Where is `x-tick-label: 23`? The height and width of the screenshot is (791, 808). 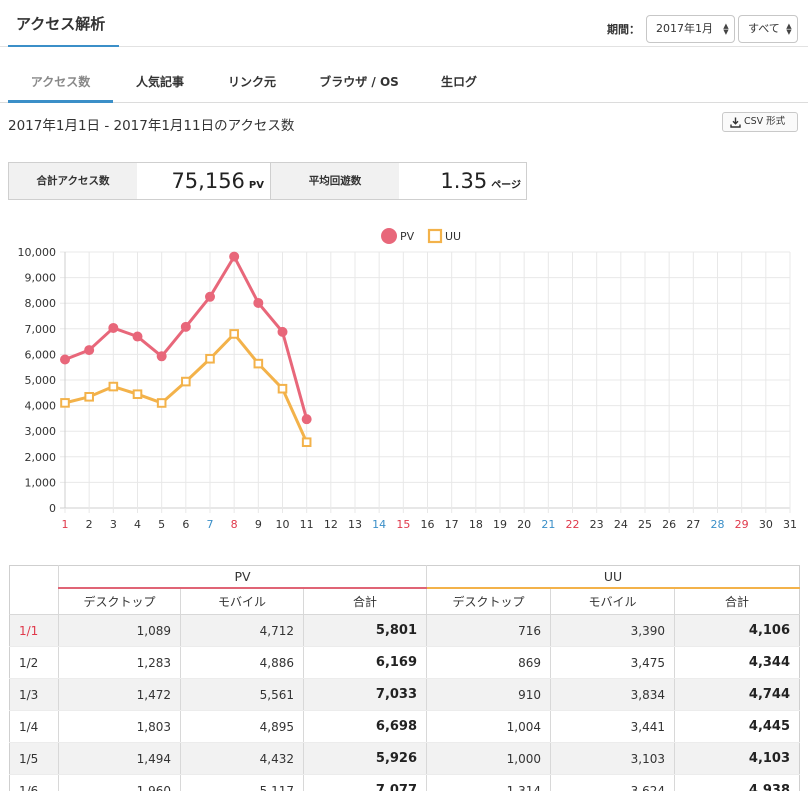
x-tick-label: 23 is located at coordinates (597, 524).